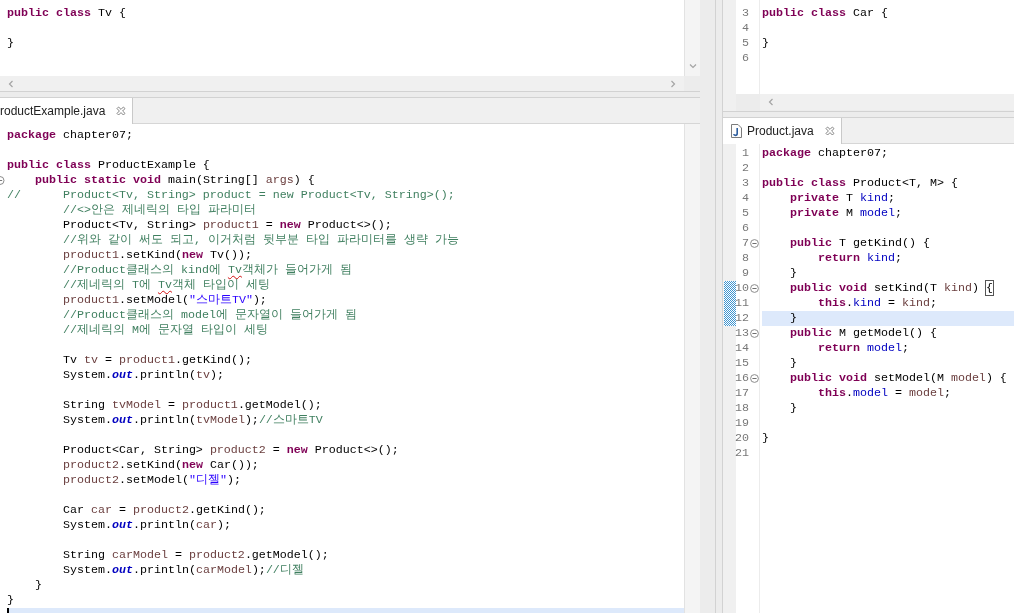 This screenshot has width=1014, height=613. I want to click on code-line: System.out.println(tvModel);//스마트TV, so click(192, 420).